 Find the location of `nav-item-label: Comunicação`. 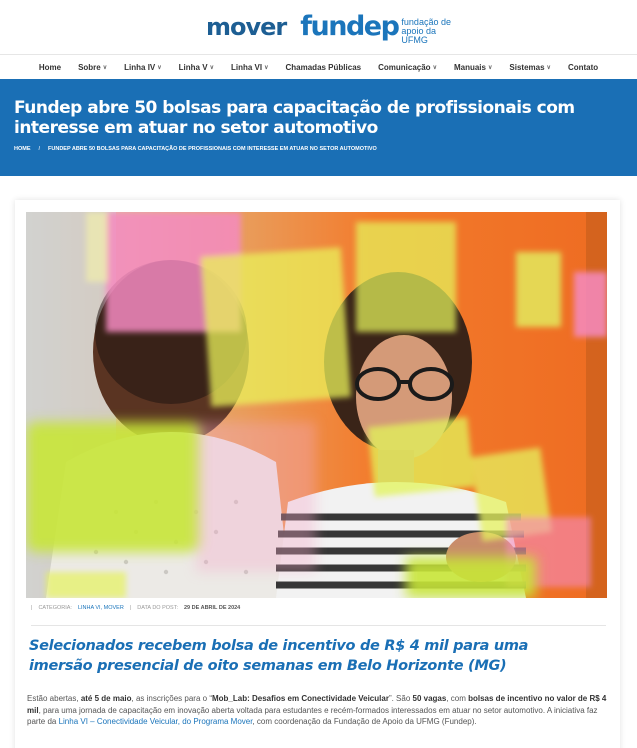

nav-item-label: Comunicação is located at coordinates (404, 67).